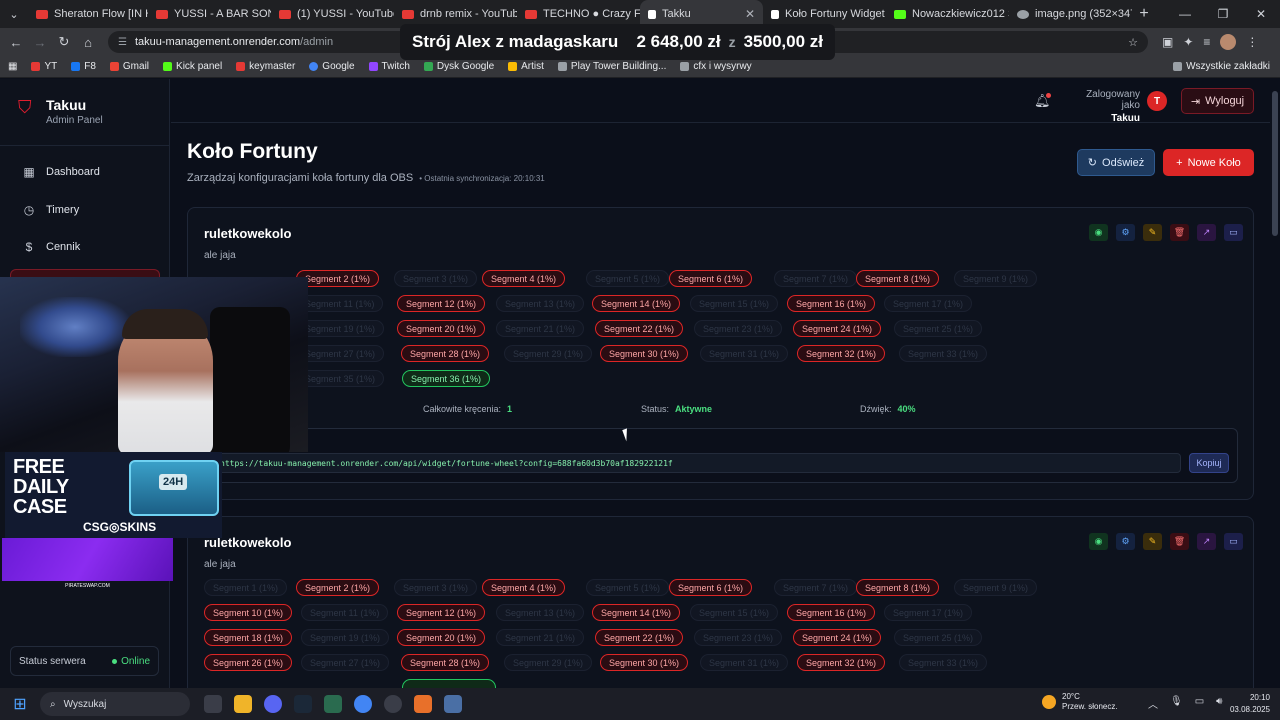 The width and height of the screenshot is (1280, 720). What do you see at coordinates (1133, 42) in the screenshot?
I see `star-icon: ☆` at bounding box center [1133, 42].